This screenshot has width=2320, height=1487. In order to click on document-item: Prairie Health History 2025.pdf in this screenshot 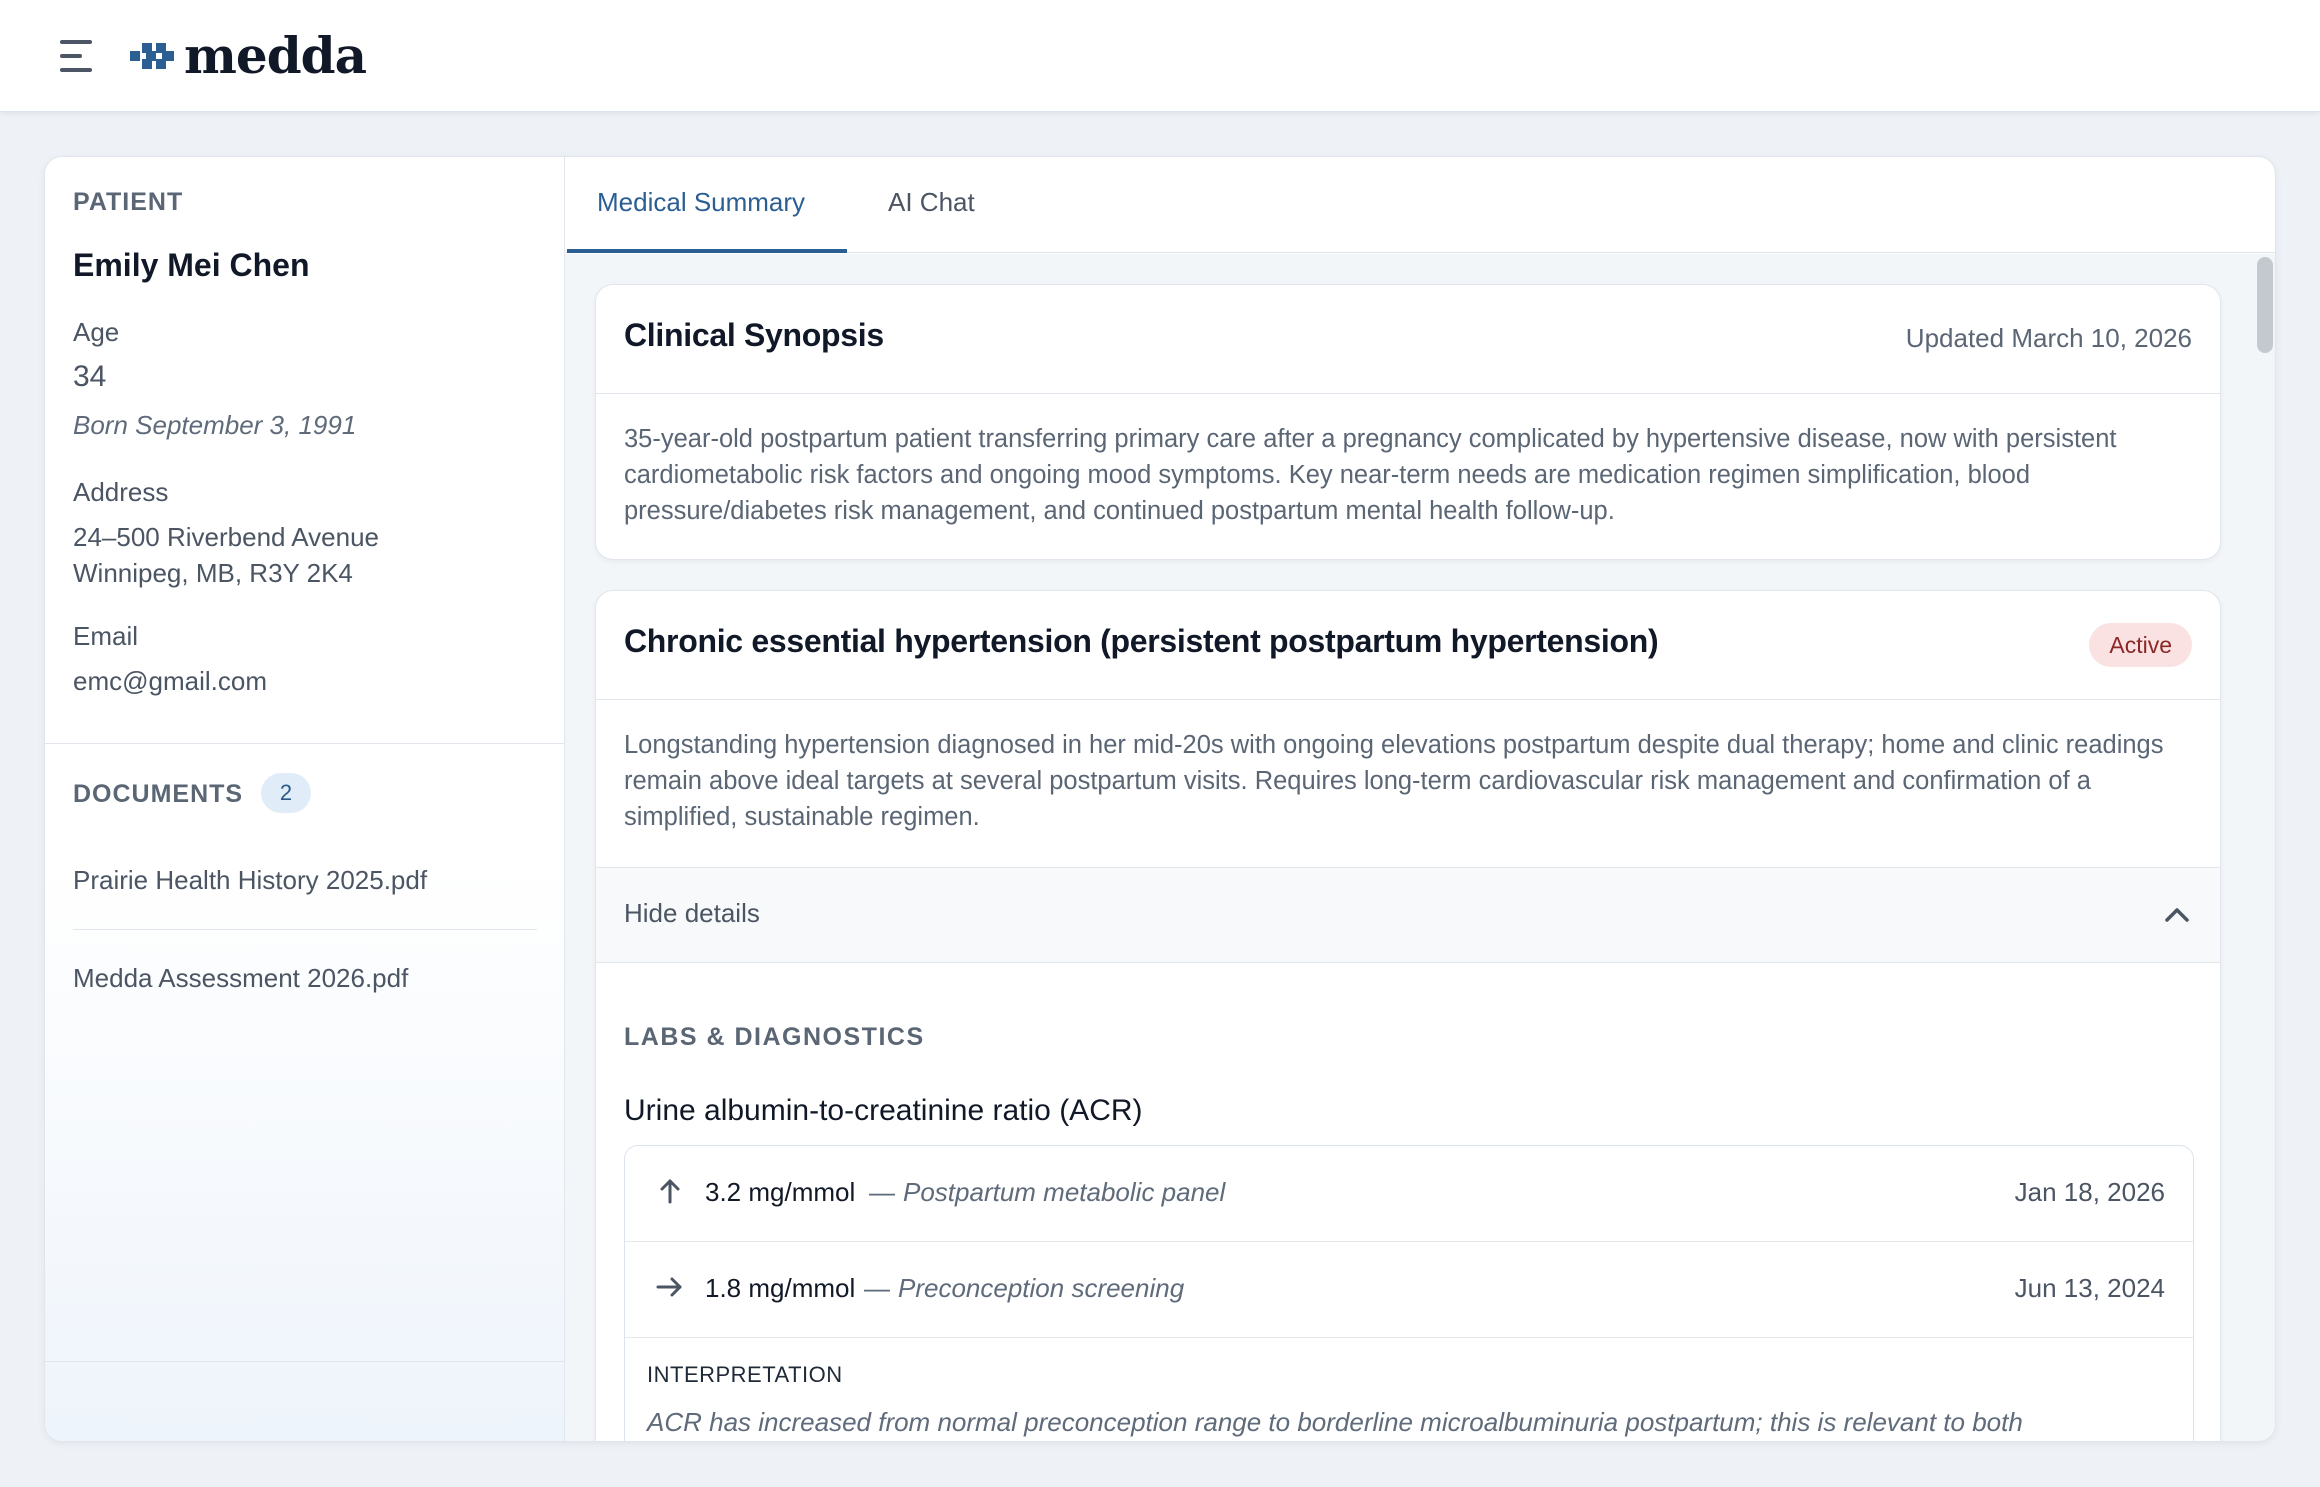, I will do `click(250, 880)`.